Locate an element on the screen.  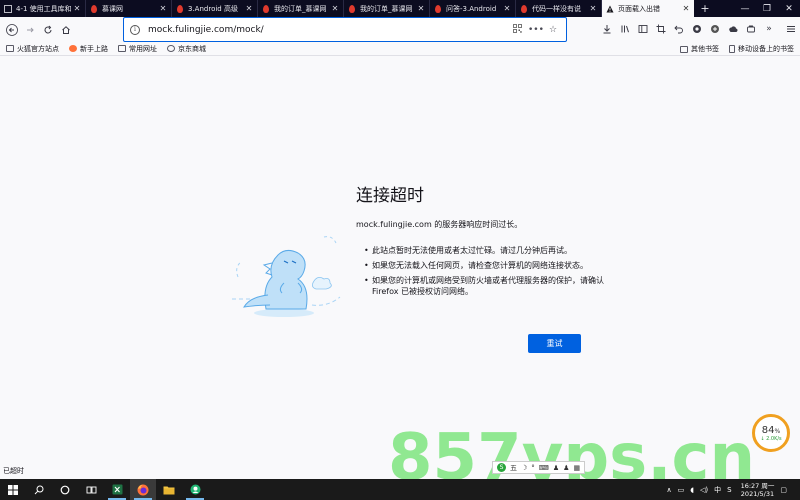
toolbar-right: » is located at coordinates (699, 29).